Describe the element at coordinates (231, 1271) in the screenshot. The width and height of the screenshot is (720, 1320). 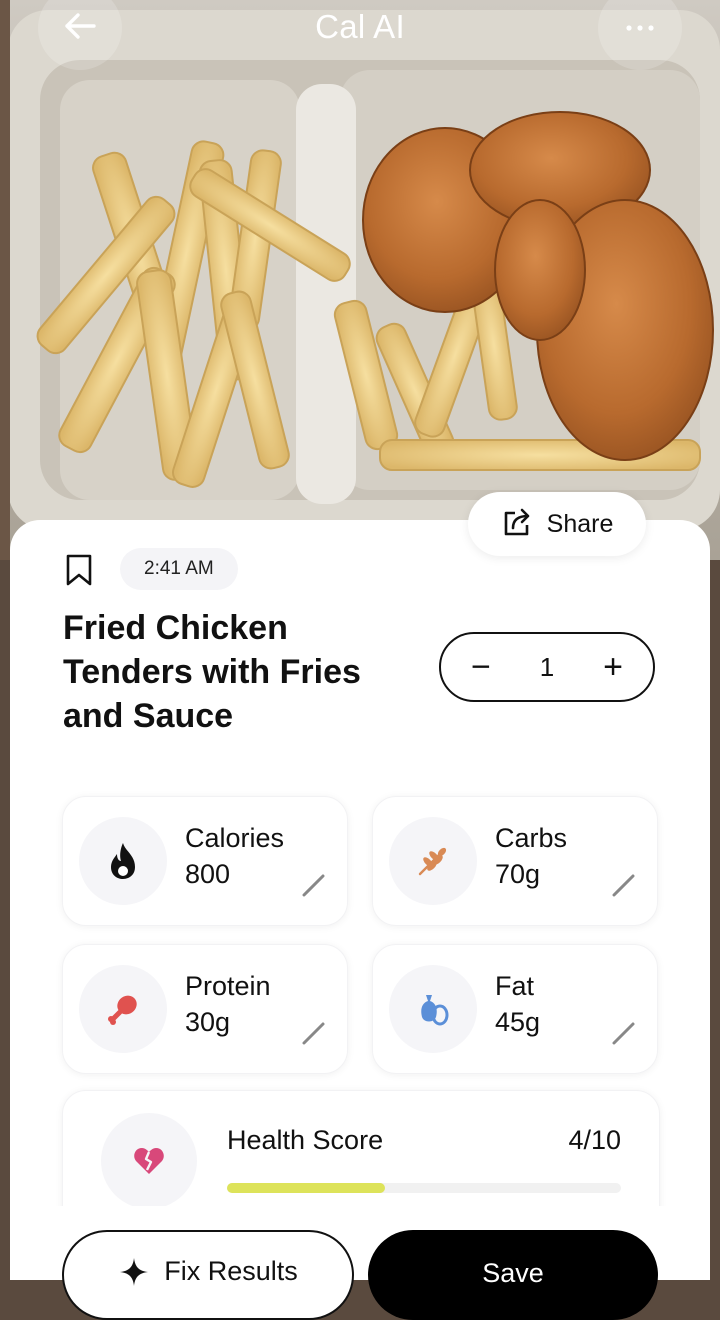
I see `fix-results-label: Fix Results` at that location.